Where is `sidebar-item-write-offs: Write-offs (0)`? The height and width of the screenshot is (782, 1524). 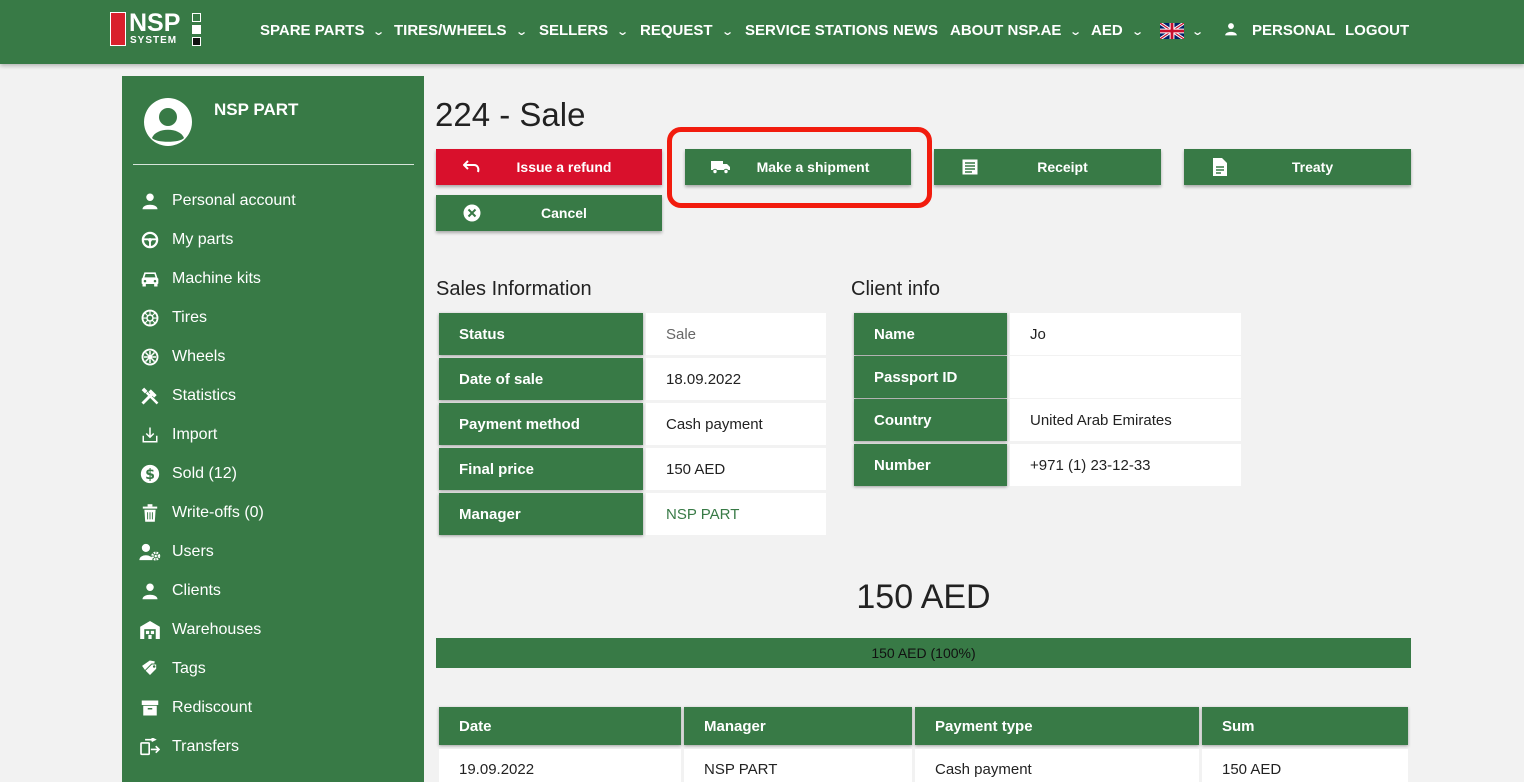 sidebar-item-write-offs: Write-offs (0) is located at coordinates (201, 513).